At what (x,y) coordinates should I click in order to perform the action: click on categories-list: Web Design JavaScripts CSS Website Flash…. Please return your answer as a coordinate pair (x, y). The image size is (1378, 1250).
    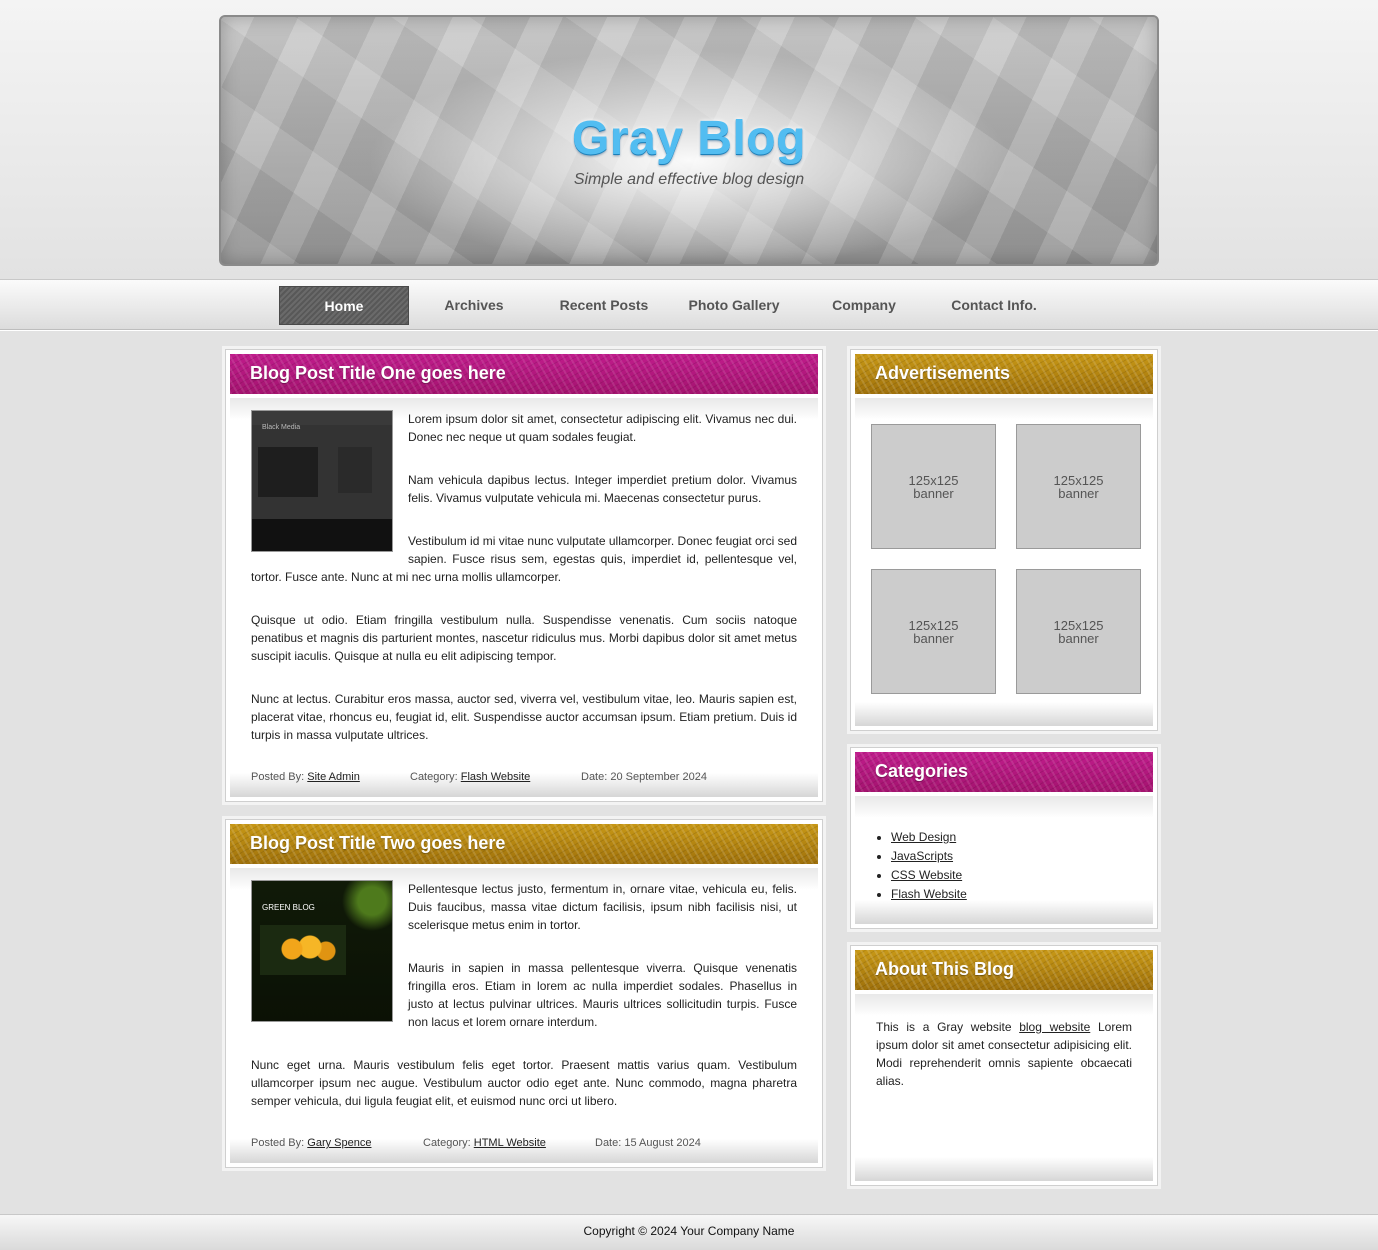
    Looking at the image, I should click on (929, 866).